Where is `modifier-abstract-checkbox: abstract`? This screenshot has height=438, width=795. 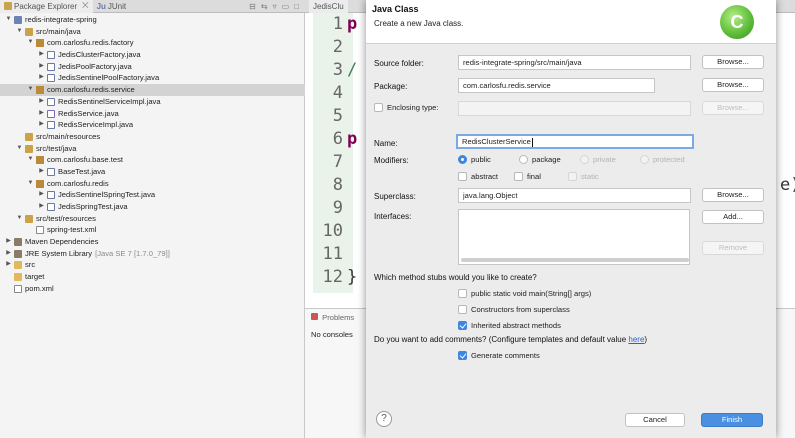
modifier-abstract-checkbox: abstract is located at coordinates (478, 176).